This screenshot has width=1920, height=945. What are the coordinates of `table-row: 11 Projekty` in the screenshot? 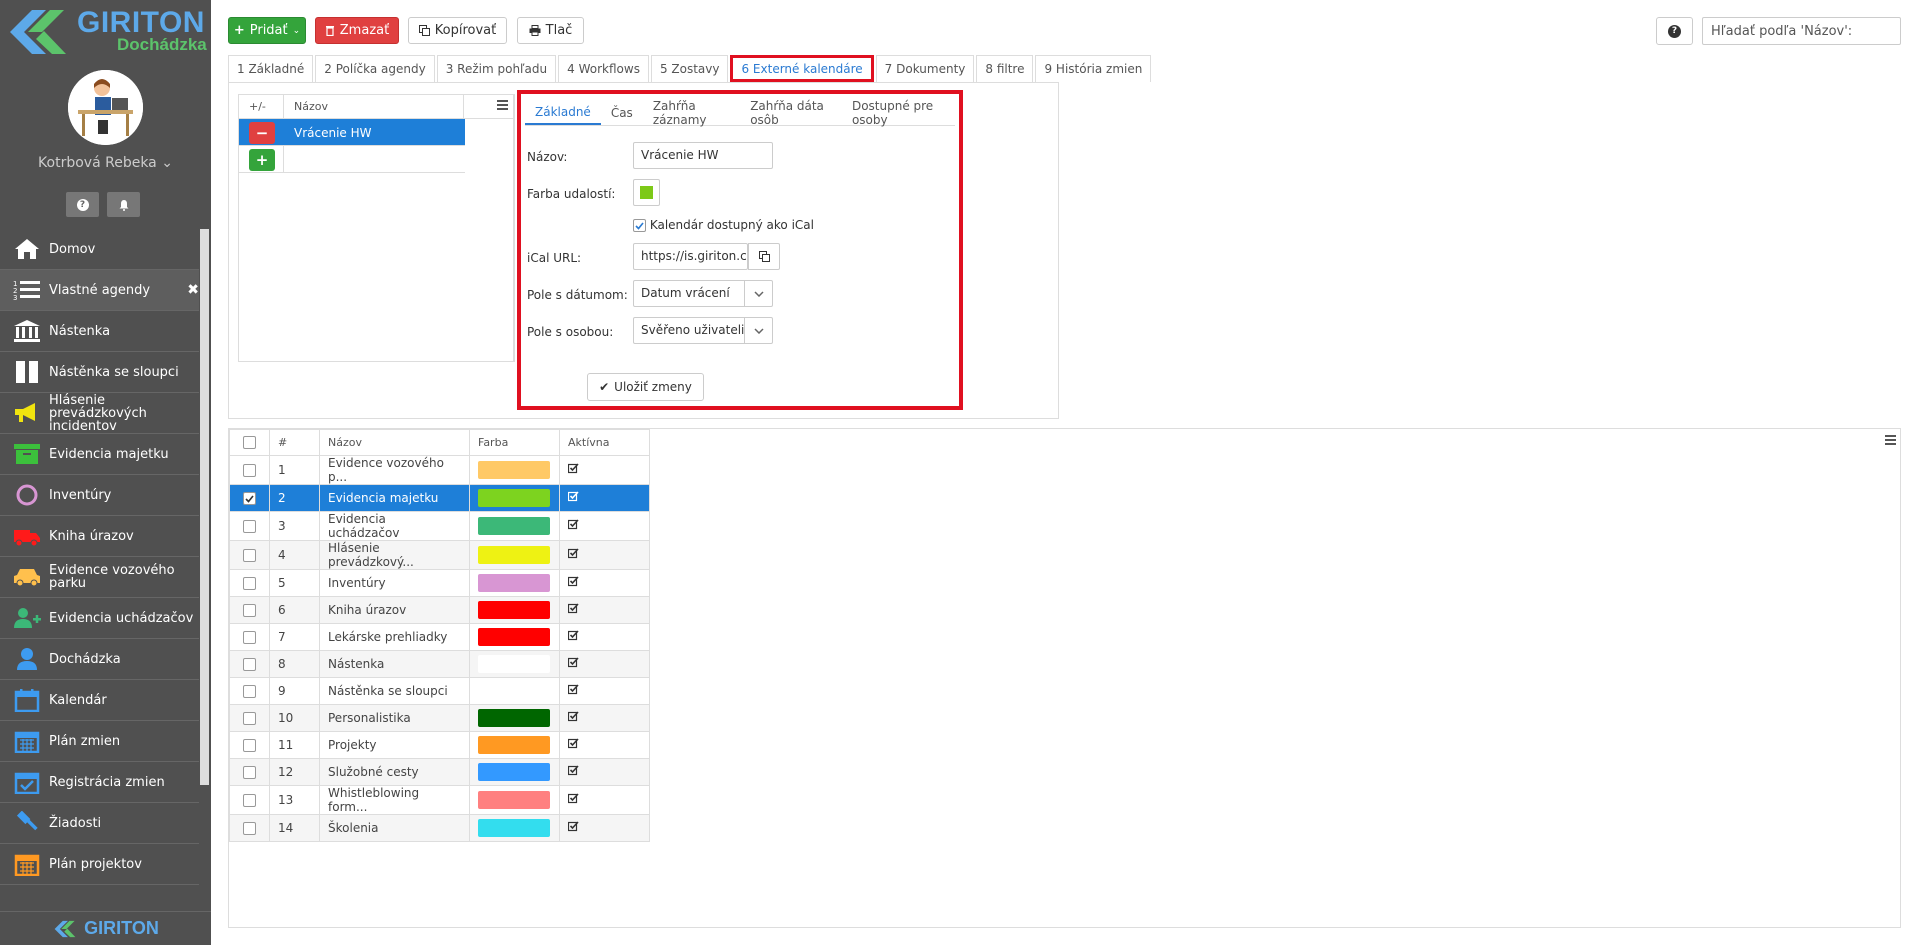 It's located at (439, 745).